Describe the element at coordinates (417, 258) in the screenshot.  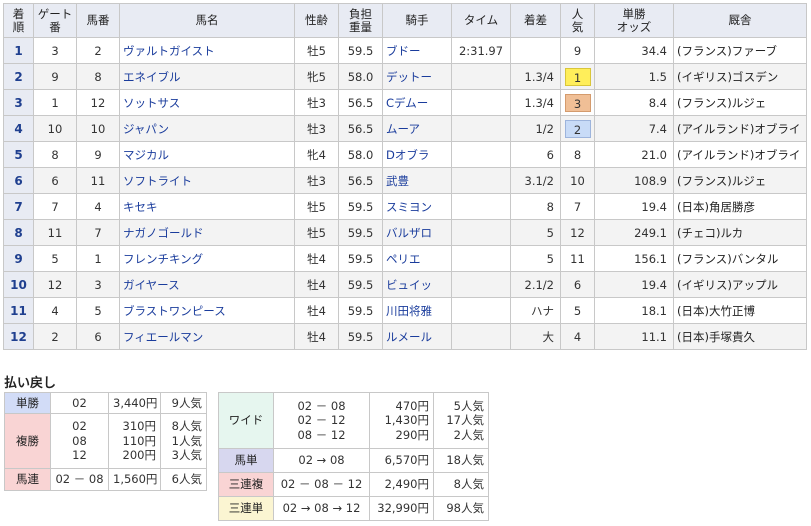
I see `jockey-link: ペリエ` at that location.